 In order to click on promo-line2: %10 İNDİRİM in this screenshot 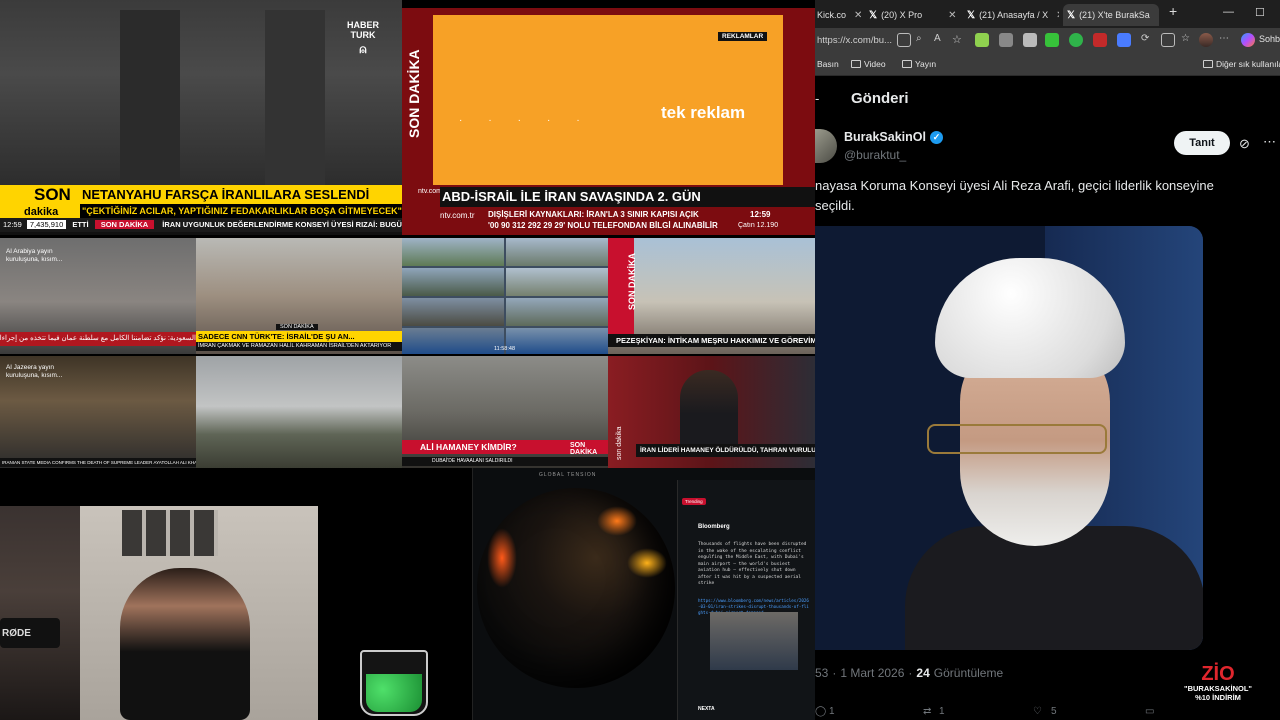, I will do `click(1218, 697)`.